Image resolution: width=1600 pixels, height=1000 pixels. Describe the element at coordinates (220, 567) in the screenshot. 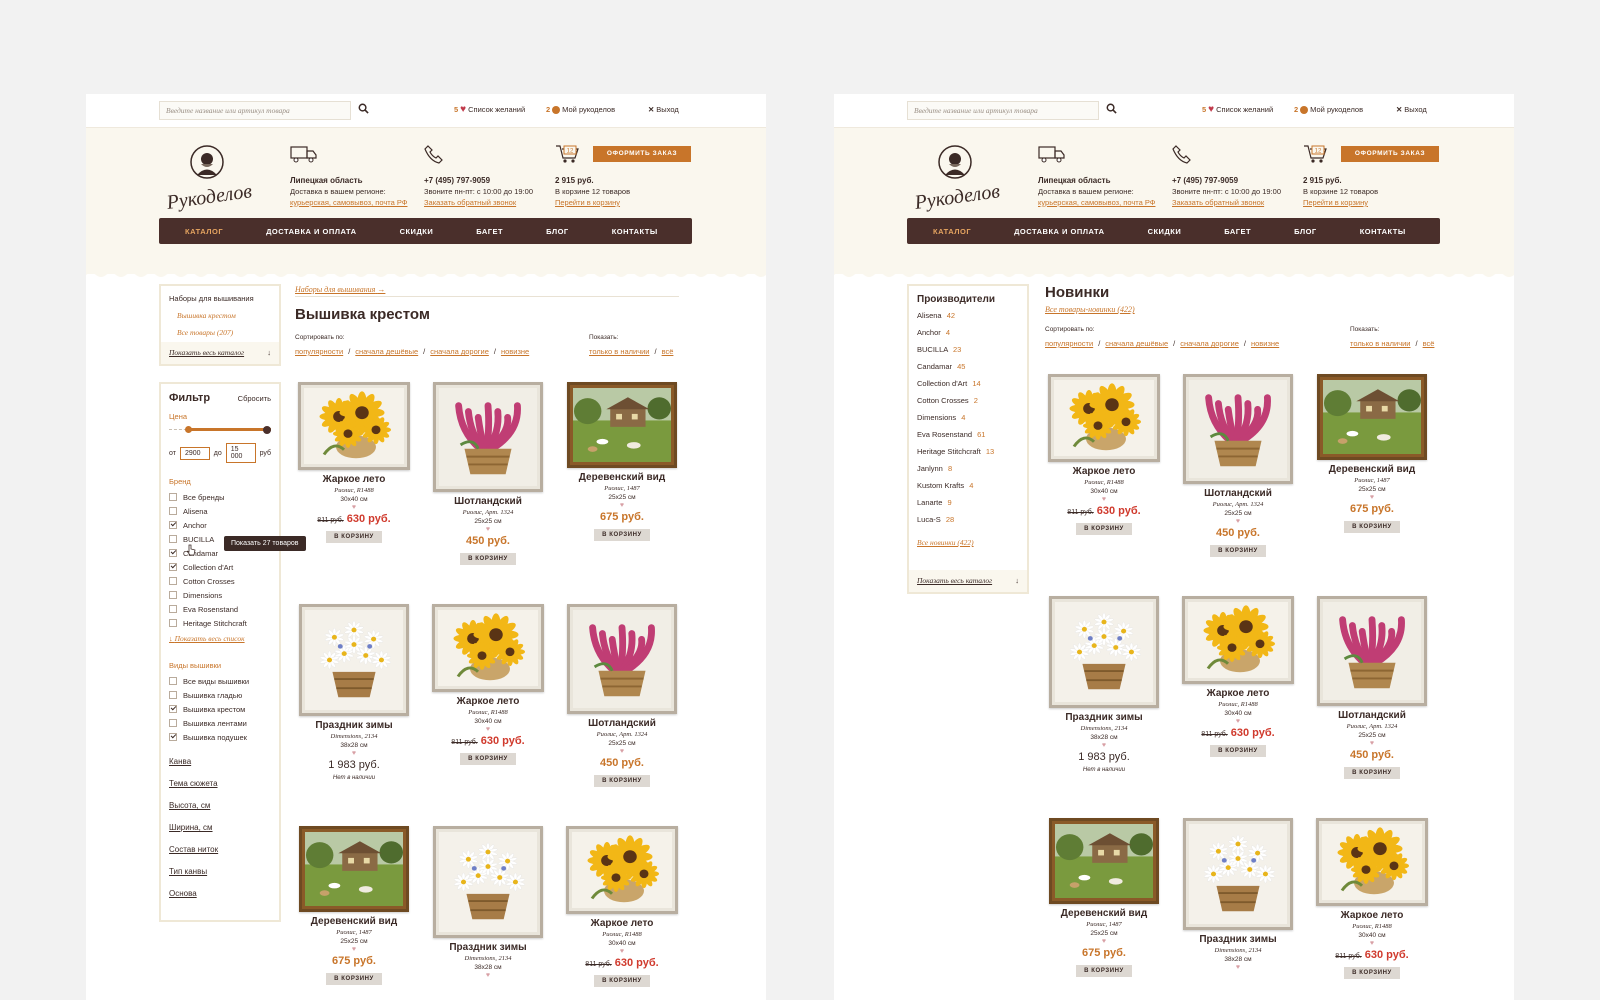

I see `checkbox-row: Collection d'Art` at that location.